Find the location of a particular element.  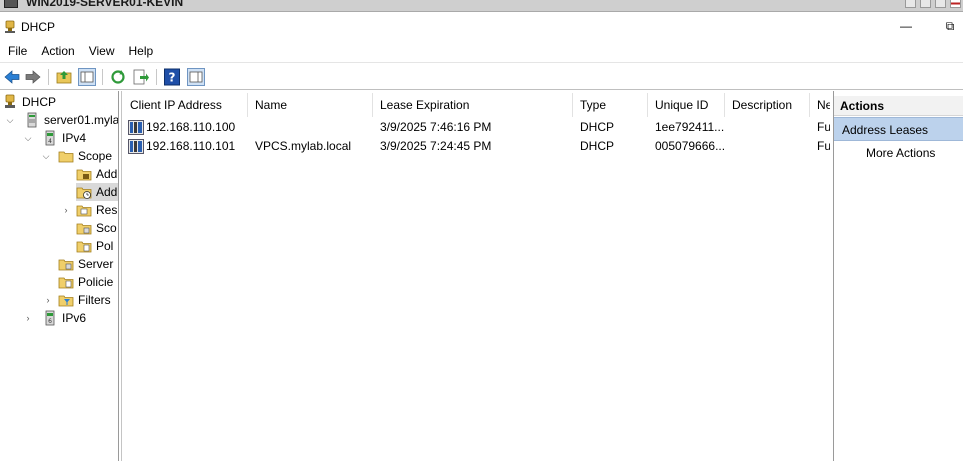

vm-window-controls is located at coordinates (933, 4).